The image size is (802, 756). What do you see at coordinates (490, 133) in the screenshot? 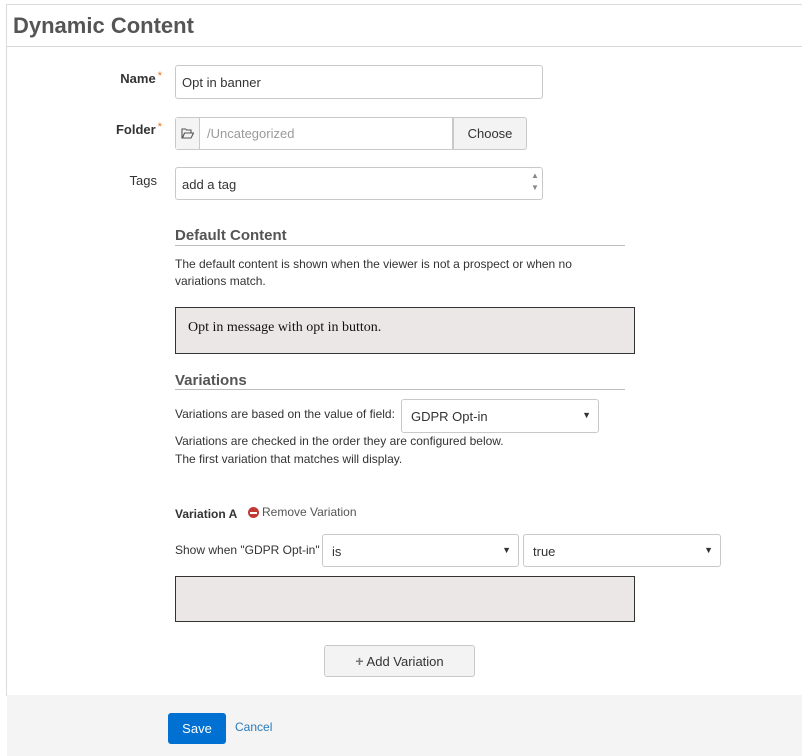
I see `choose-folder-button: Choose` at bounding box center [490, 133].